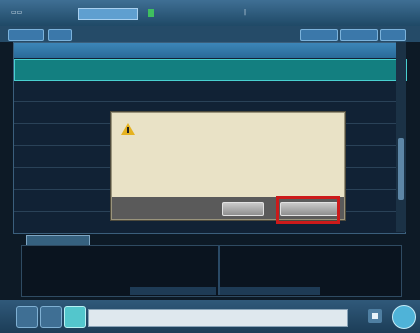 This screenshot has height=333, width=420. Describe the element at coordinates (108, 34) in the screenshot. I see `toolbar-field` at that location.